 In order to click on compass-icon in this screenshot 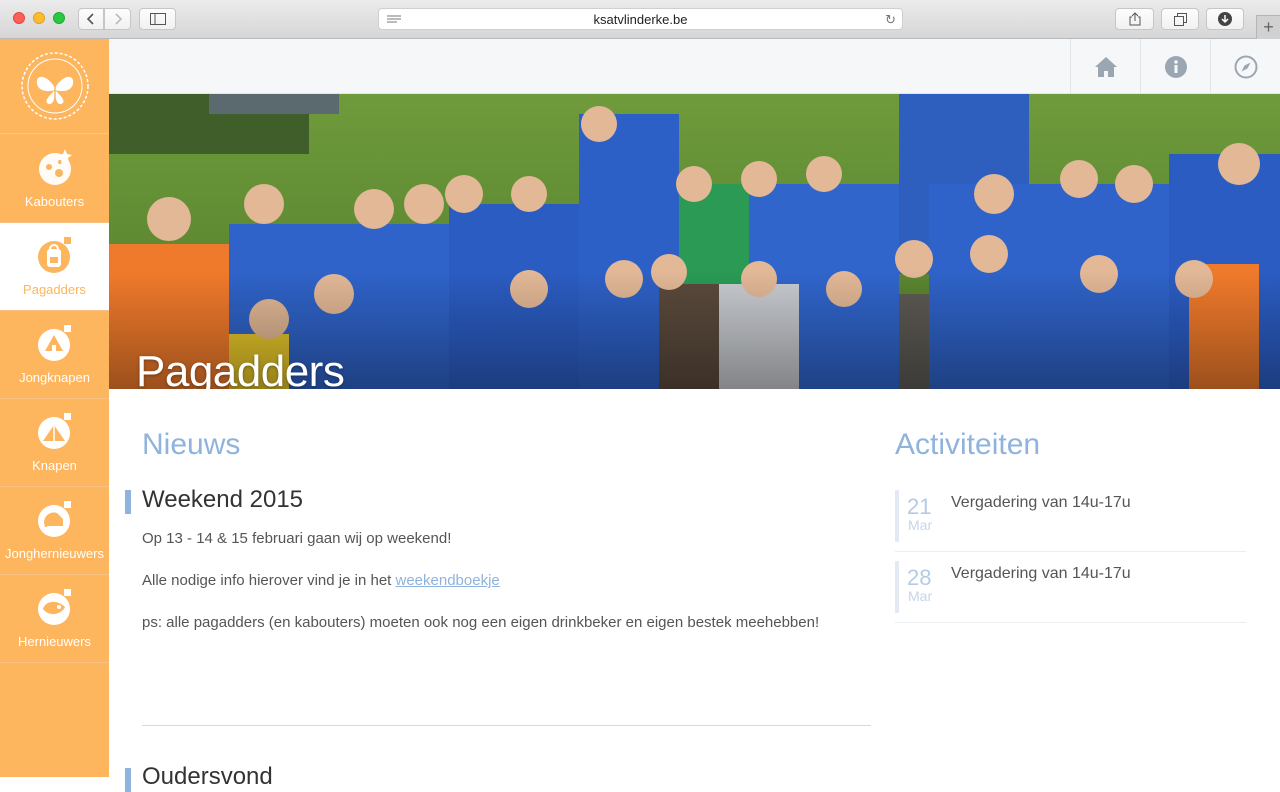, I will do `click(1245, 66)`.